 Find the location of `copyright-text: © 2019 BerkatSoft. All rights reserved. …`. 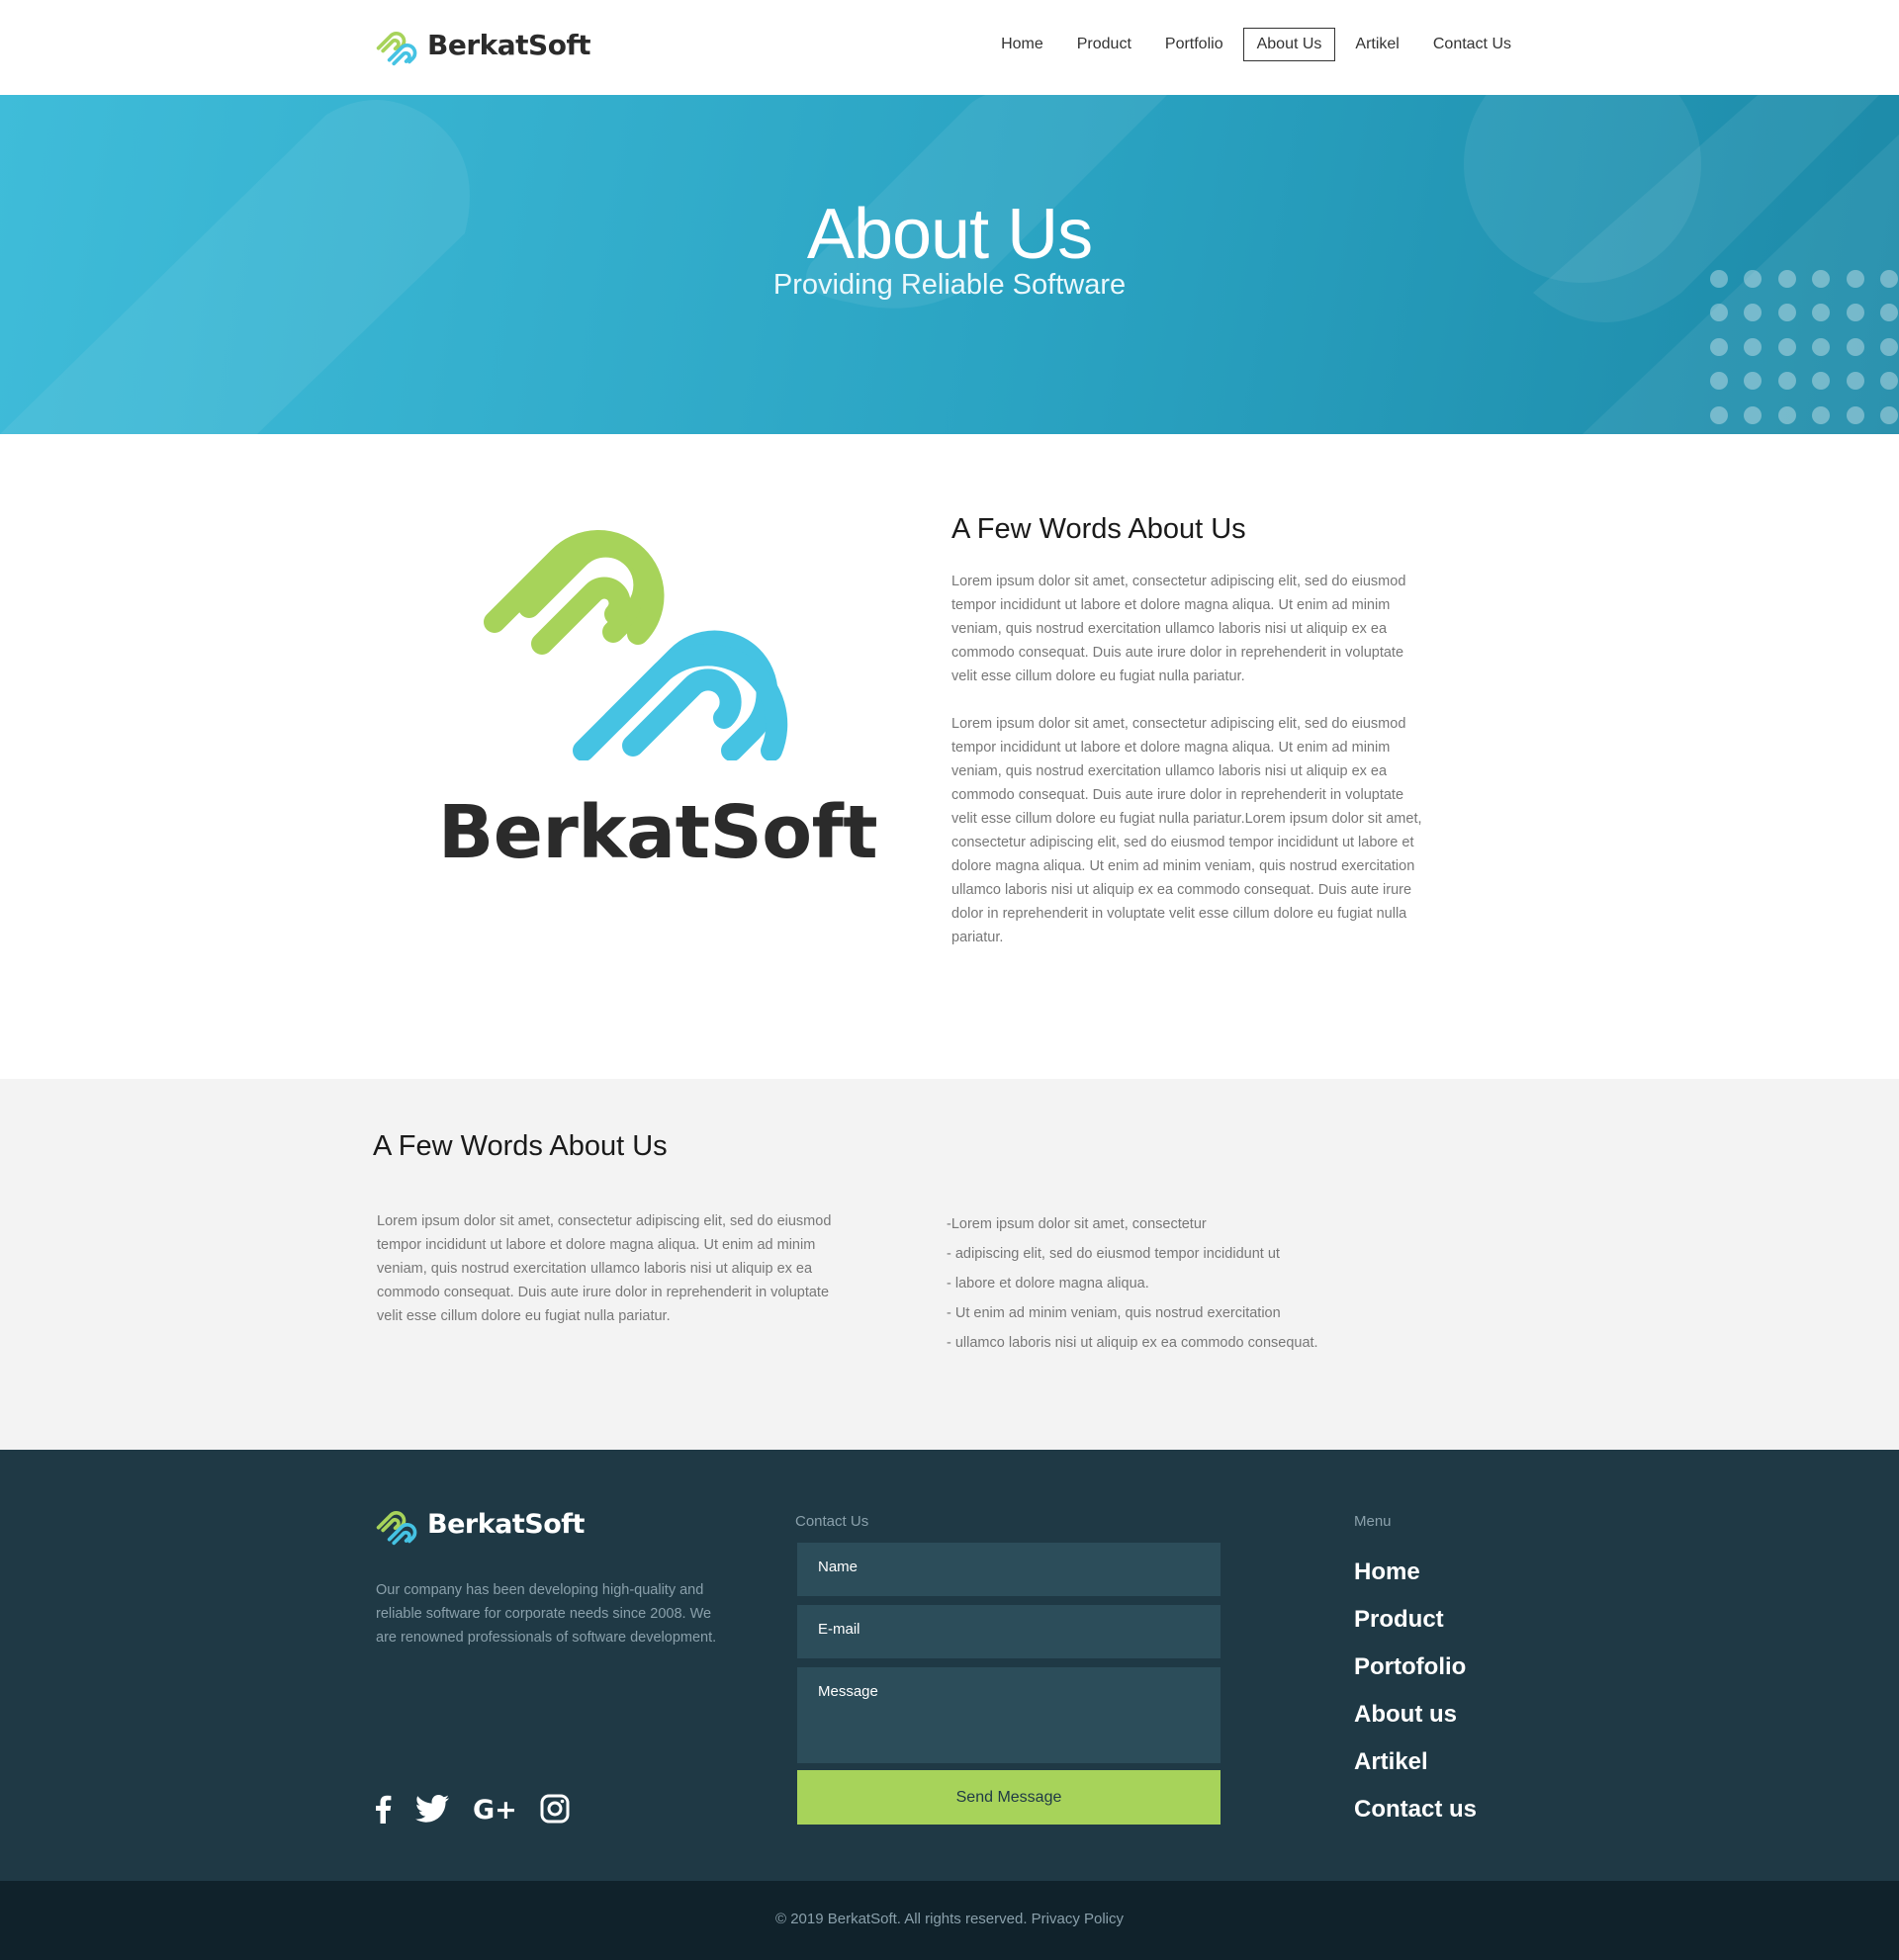

copyright-text: © 2019 BerkatSoft. All rights reserved. … is located at coordinates (949, 1919).